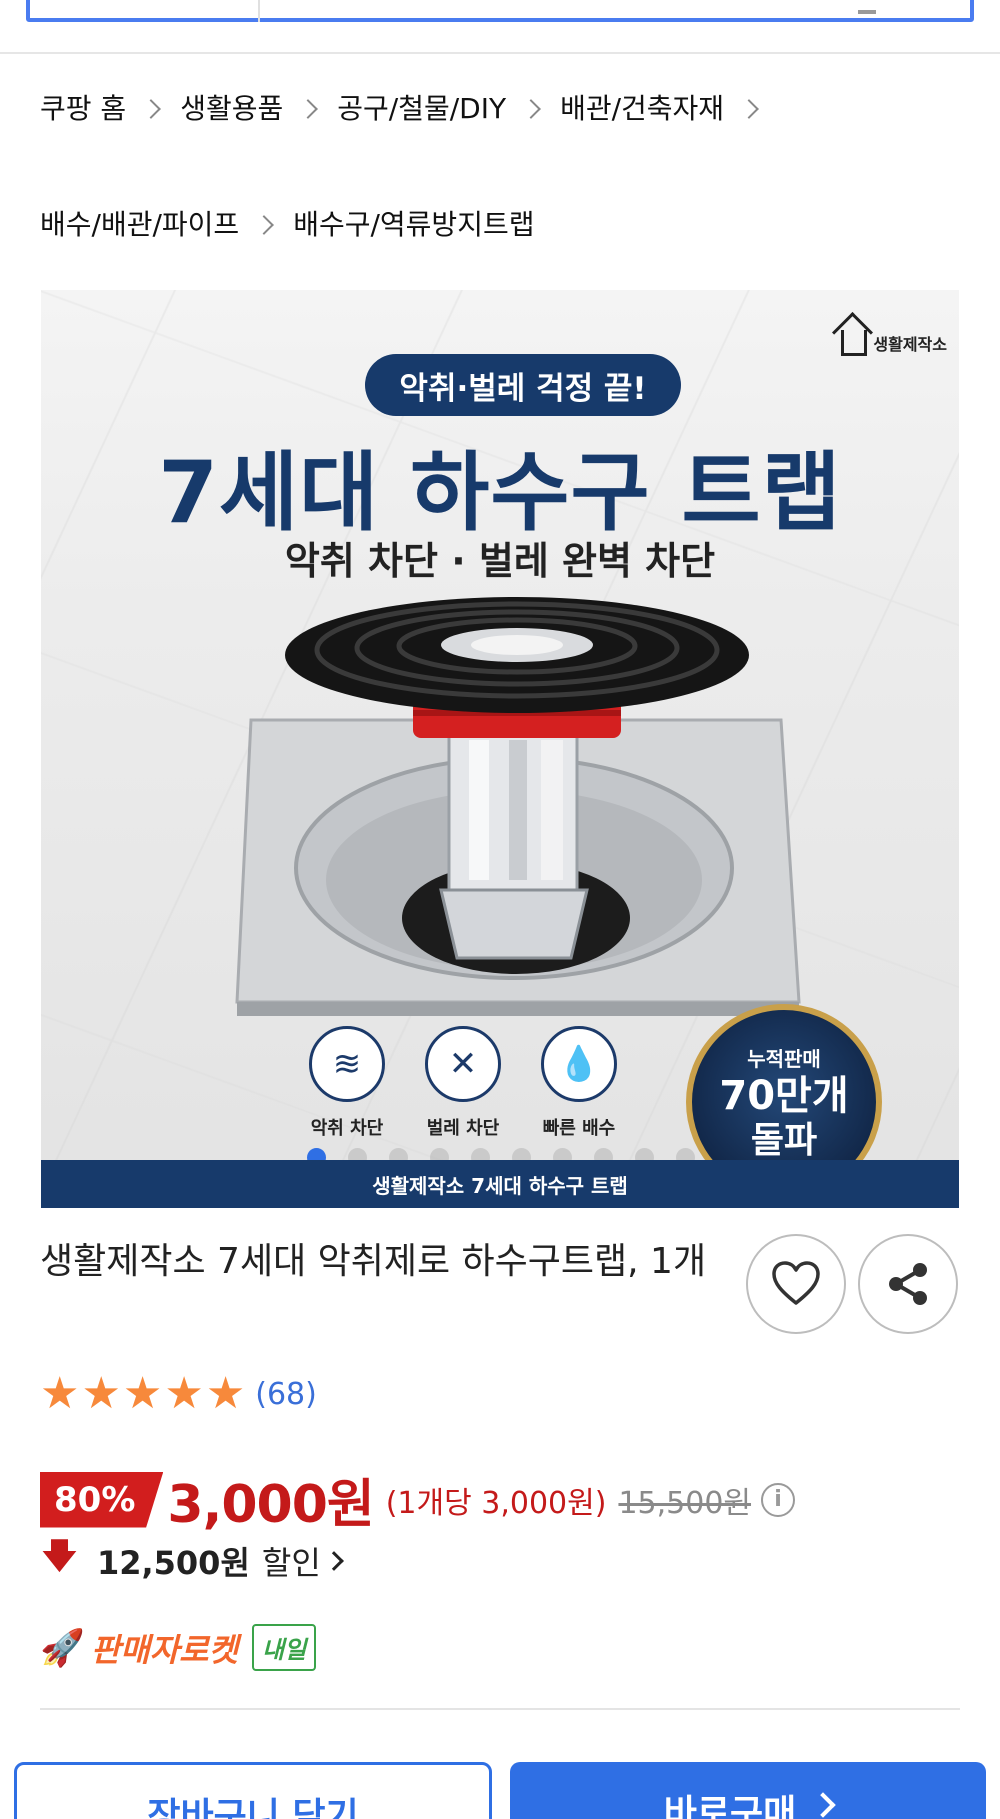  Describe the element at coordinates (748, 1790) in the screenshot. I see `buy-now-button: 바로구매` at that location.